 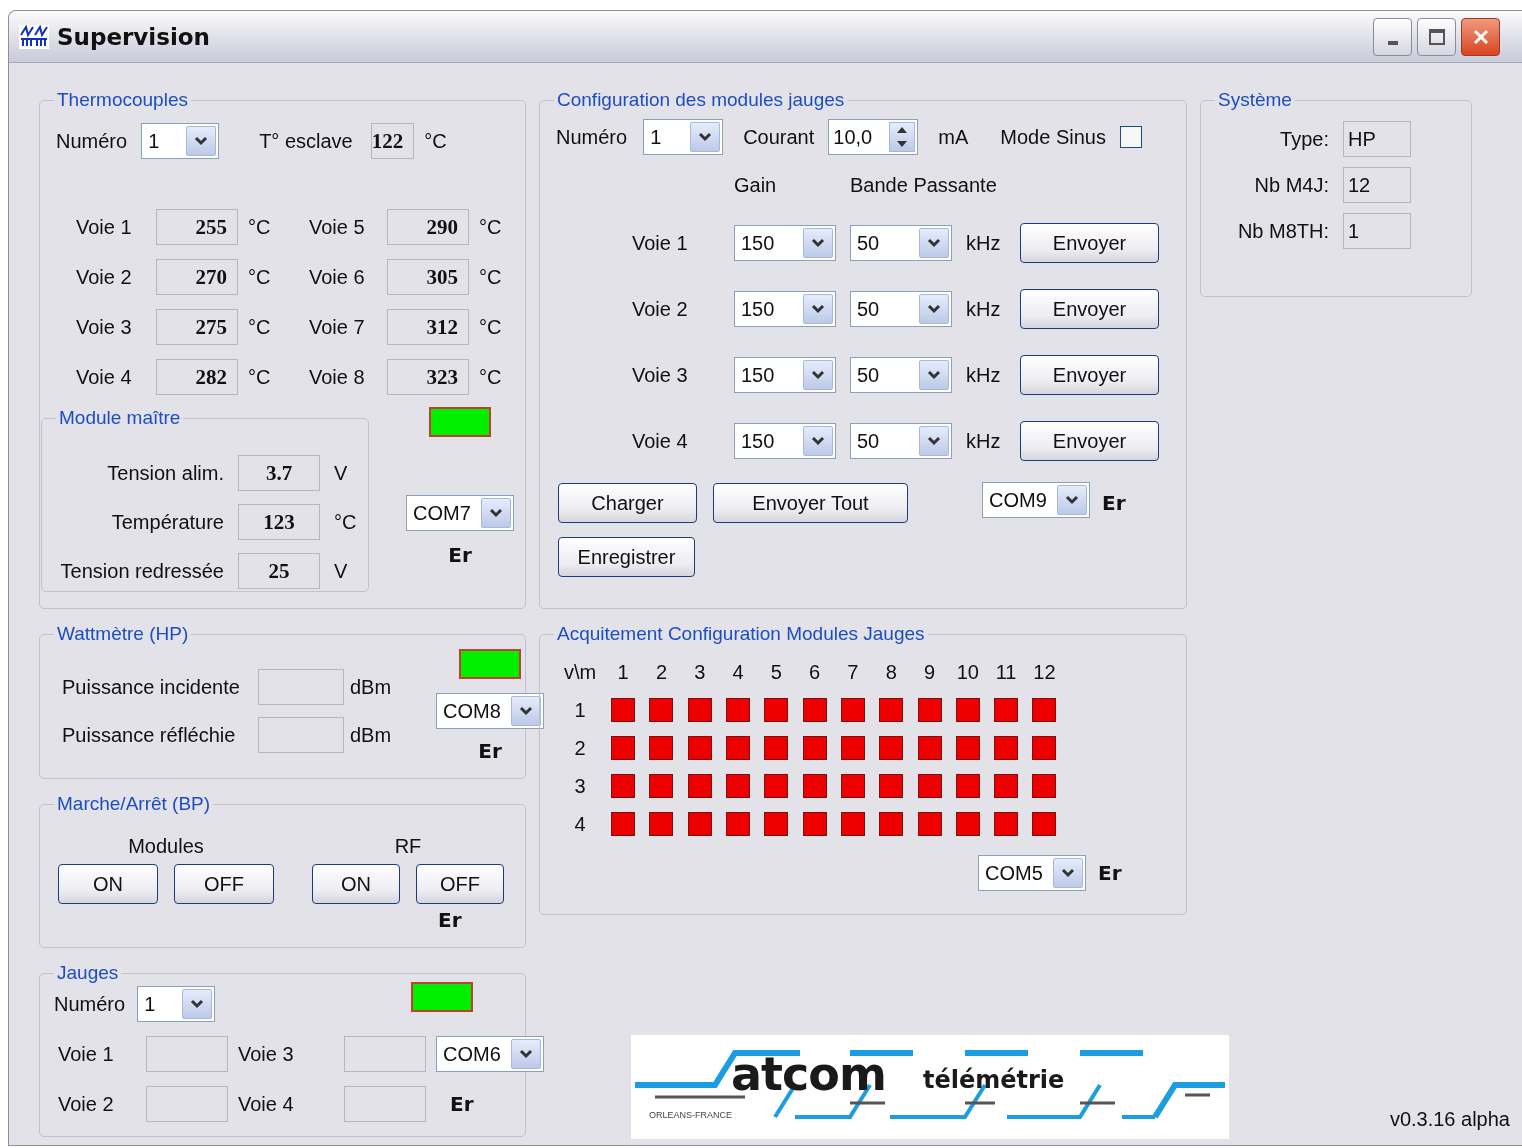 I want to click on group-title: Configuration des modules jauges, so click(x=701, y=100).